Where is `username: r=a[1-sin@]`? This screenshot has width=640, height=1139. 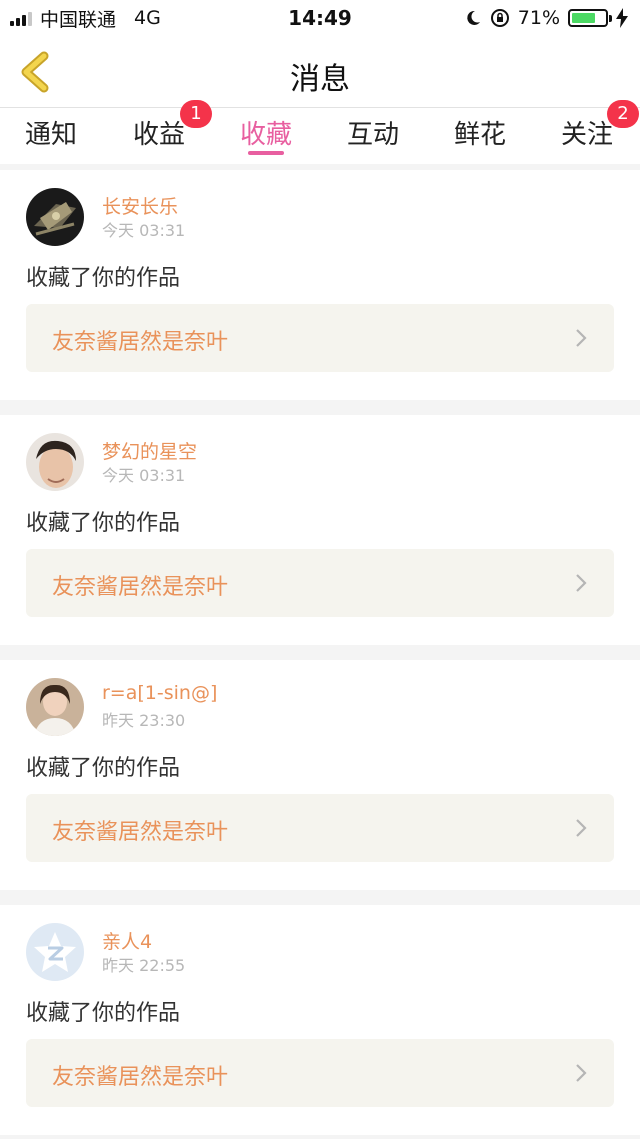 username: r=a[1-sin@] is located at coordinates (159, 693).